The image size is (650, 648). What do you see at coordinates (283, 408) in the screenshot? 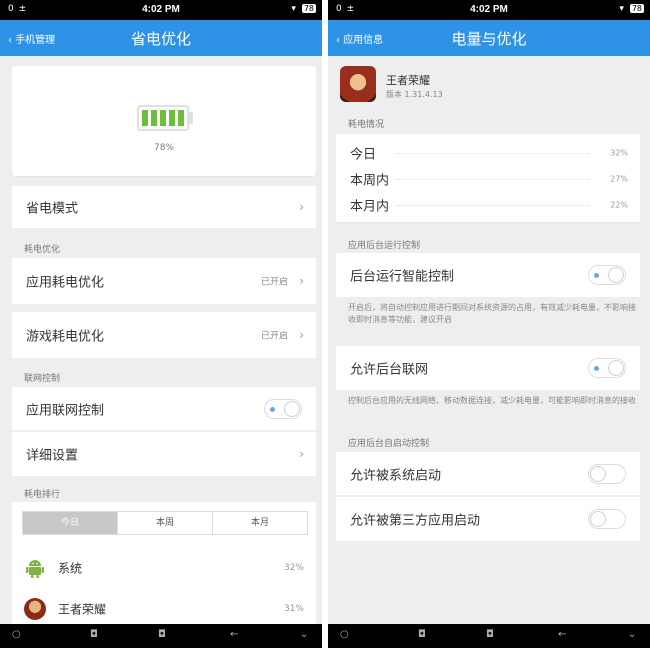
I see `app-network-control-toggle` at bounding box center [283, 408].